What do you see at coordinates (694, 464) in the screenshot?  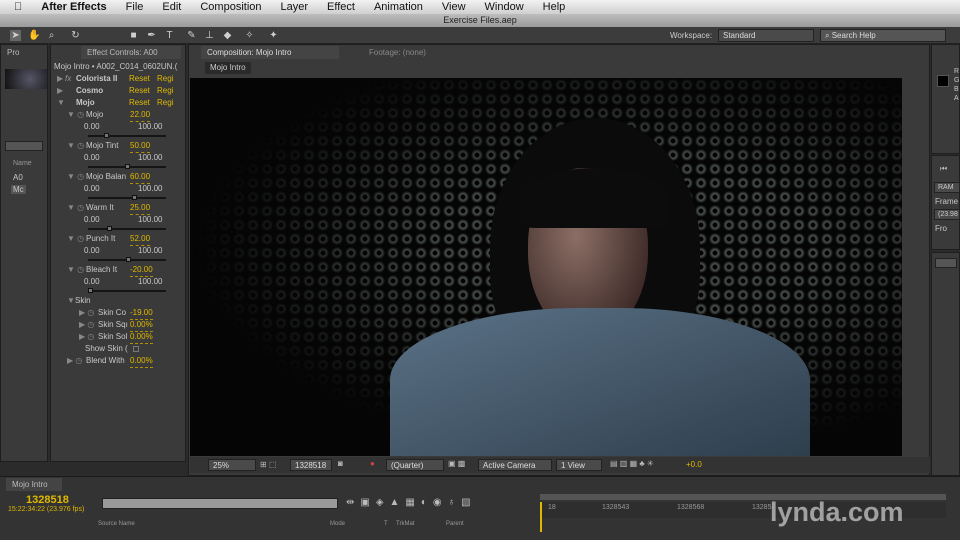 I see `exposure-value: +0.0` at bounding box center [694, 464].